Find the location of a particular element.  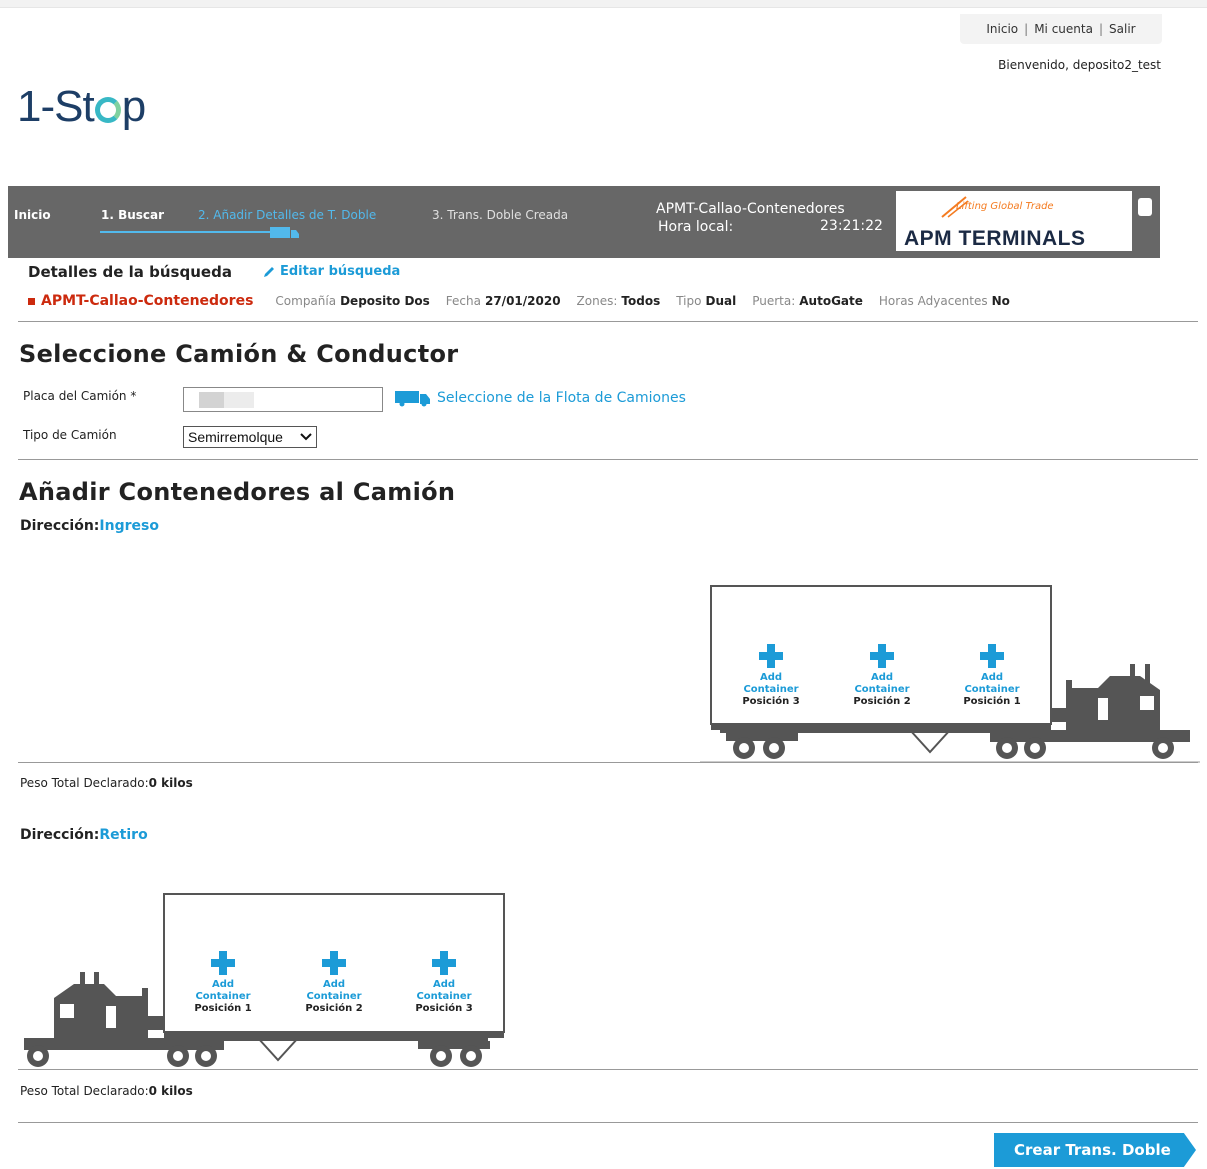

date-value: 27/01/2020 is located at coordinates (522, 301).